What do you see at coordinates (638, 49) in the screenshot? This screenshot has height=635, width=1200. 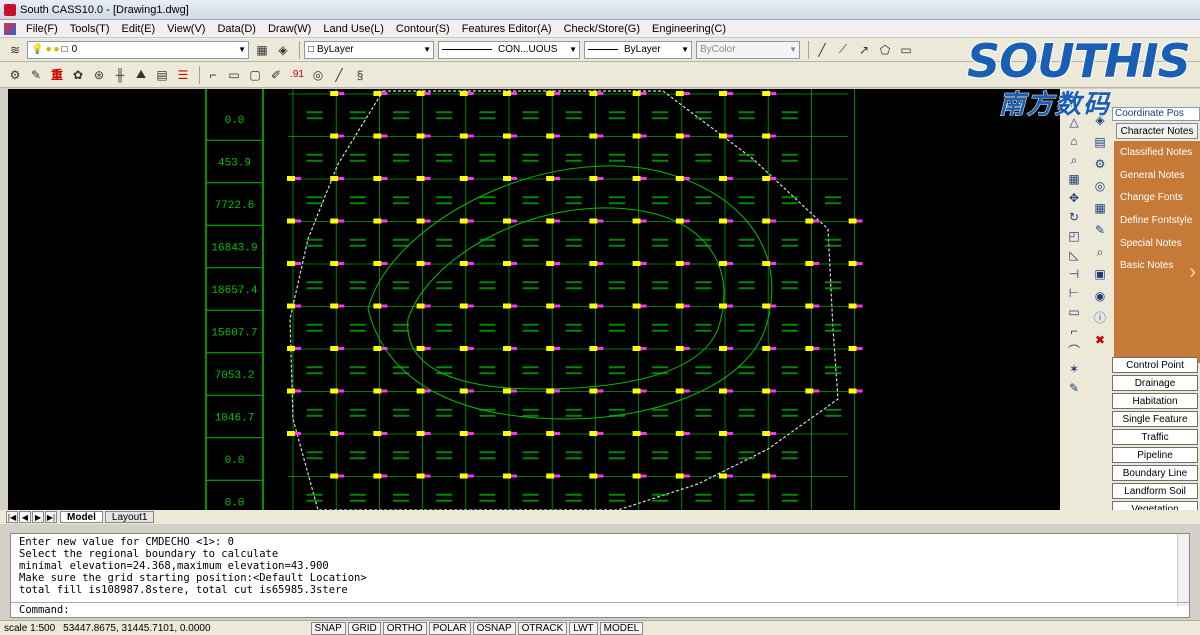 I see `lineweight-combo: ByLayer ▼` at bounding box center [638, 49].